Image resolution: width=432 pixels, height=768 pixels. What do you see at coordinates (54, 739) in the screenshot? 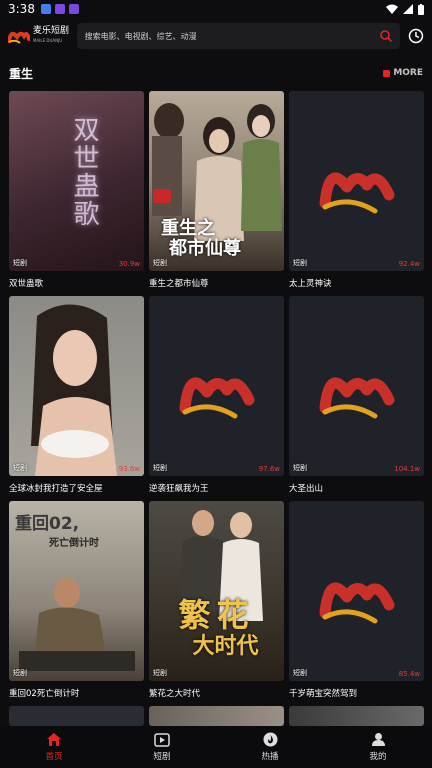
I see `home-icon` at bounding box center [54, 739].